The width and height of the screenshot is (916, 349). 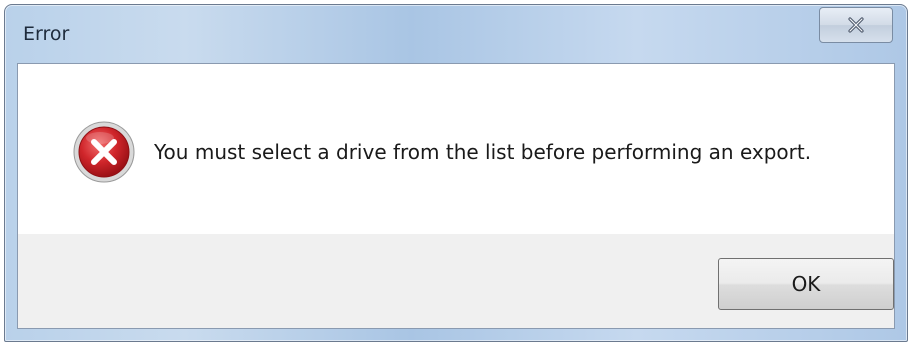 I want to click on error-icon, so click(x=104, y=152).